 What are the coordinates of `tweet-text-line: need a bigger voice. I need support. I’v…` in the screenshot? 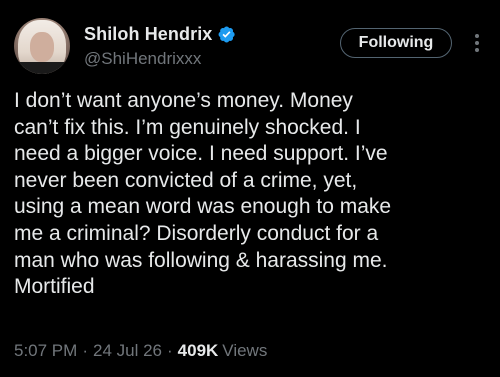 It's located at (201, 154).